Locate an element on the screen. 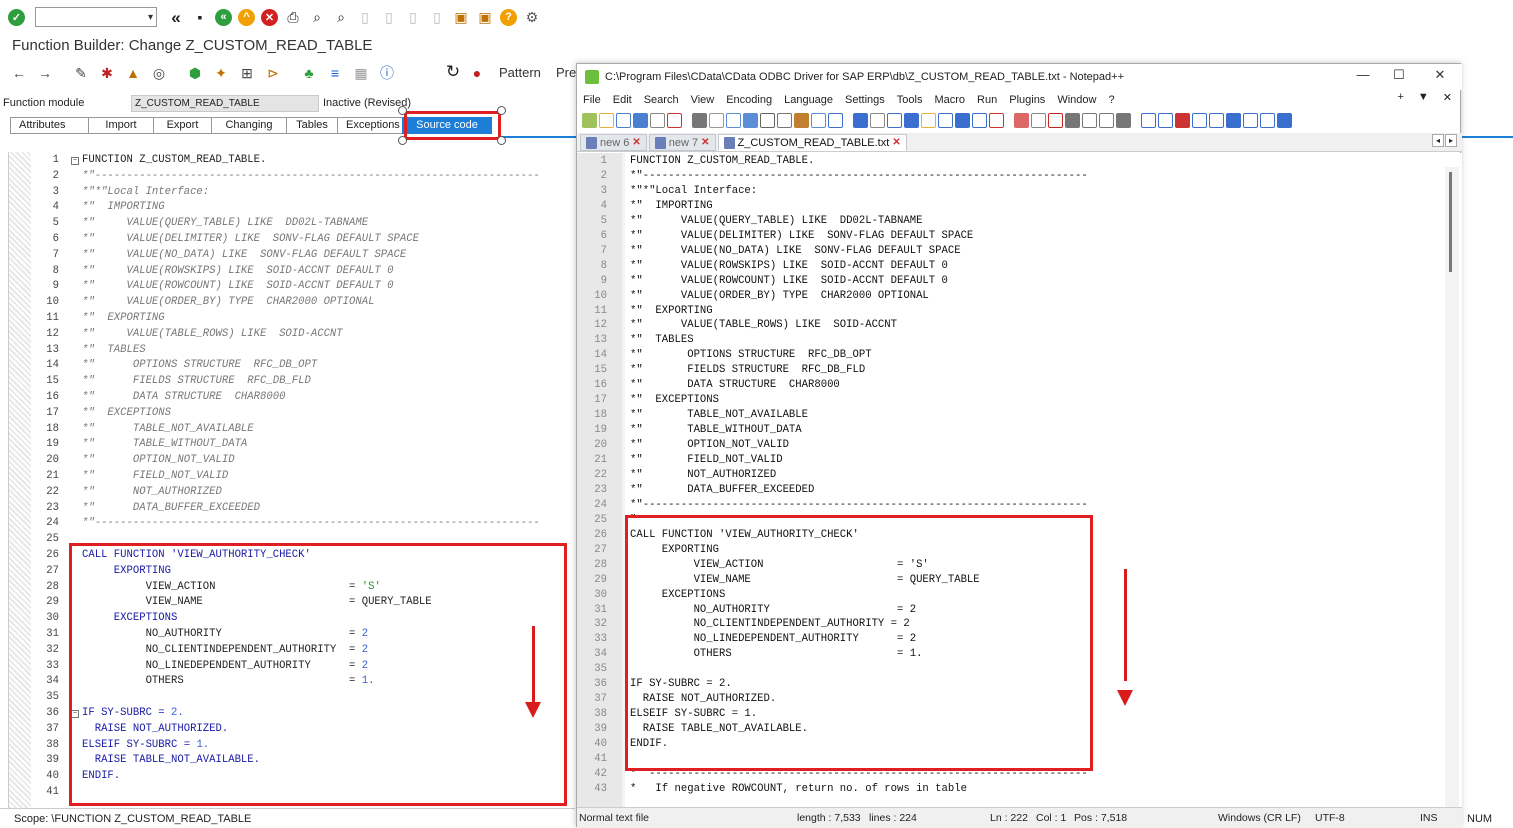  navigate-icon: ⊞ is located at coordinates (247, 73).